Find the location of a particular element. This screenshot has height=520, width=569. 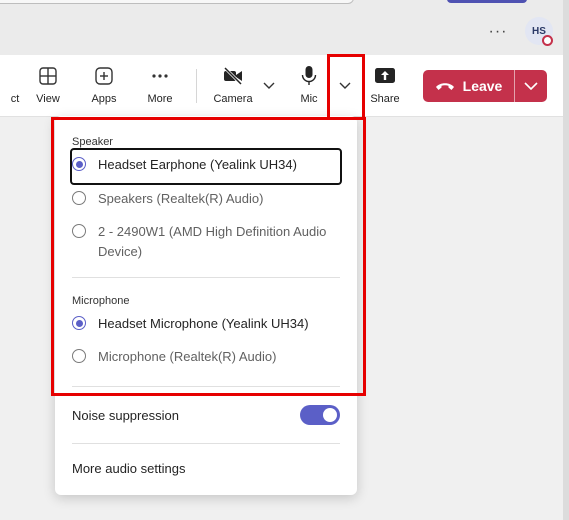

leave-label: Leave is located at coordinates (482, 86).